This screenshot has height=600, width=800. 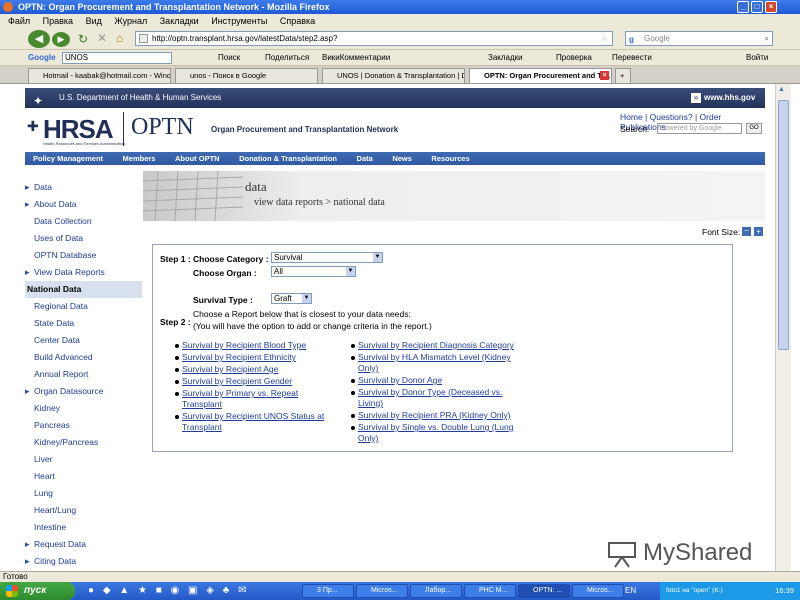 I want to click on tab-close-icon: ×, so click(x=604, y=75).